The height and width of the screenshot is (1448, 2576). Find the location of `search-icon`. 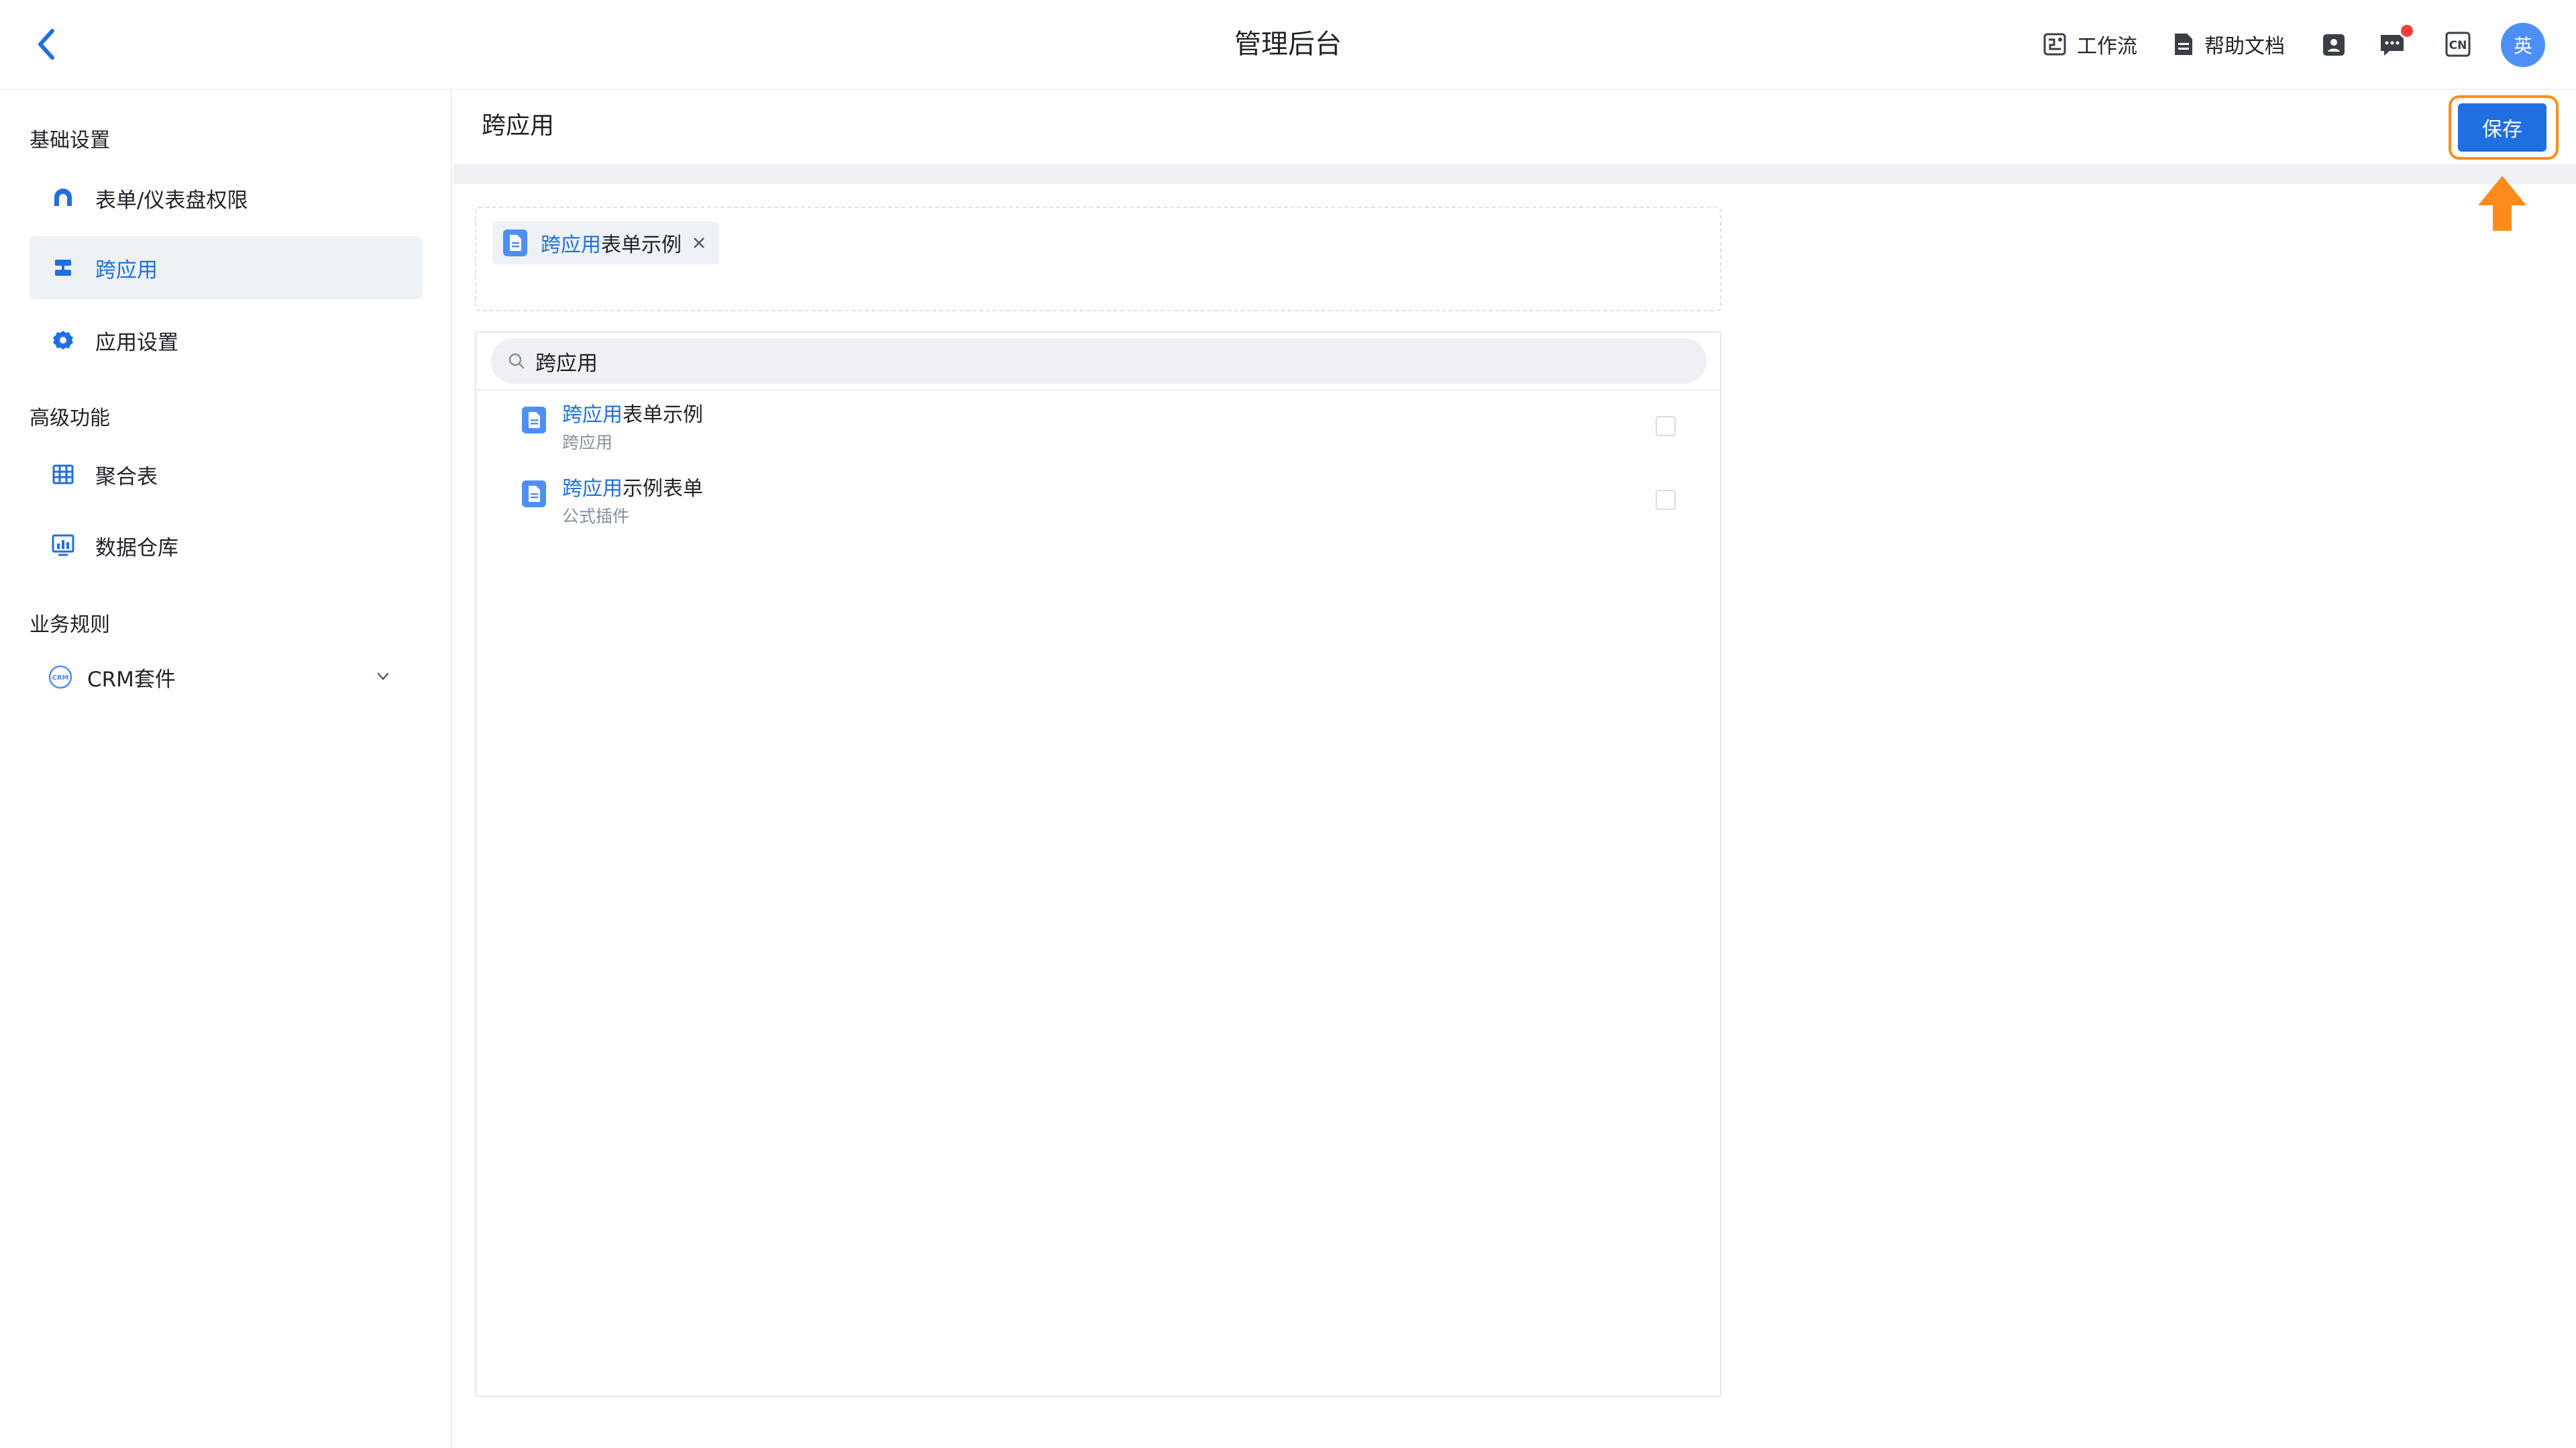

search-icon is located at coordinates (516, 361).